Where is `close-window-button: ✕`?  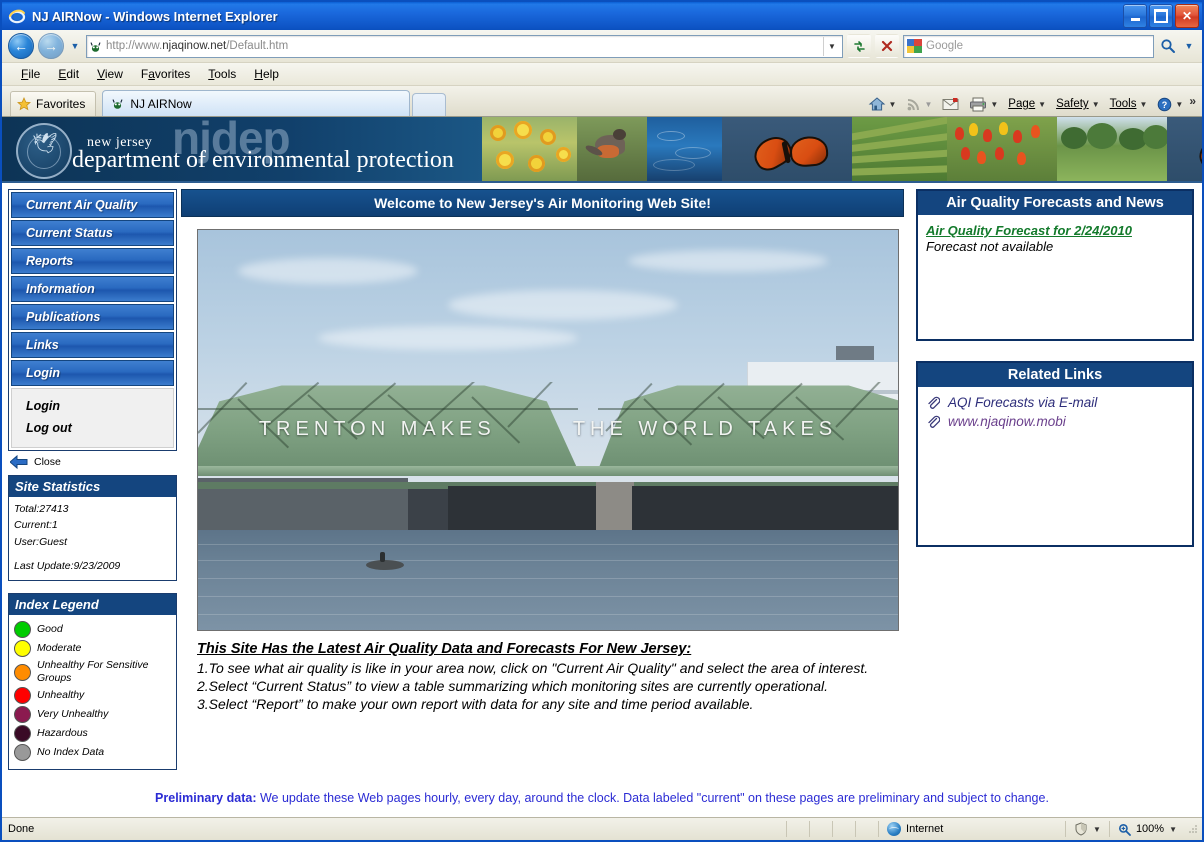
close-window-button: ✕ is located at coordinates (1187, 16).